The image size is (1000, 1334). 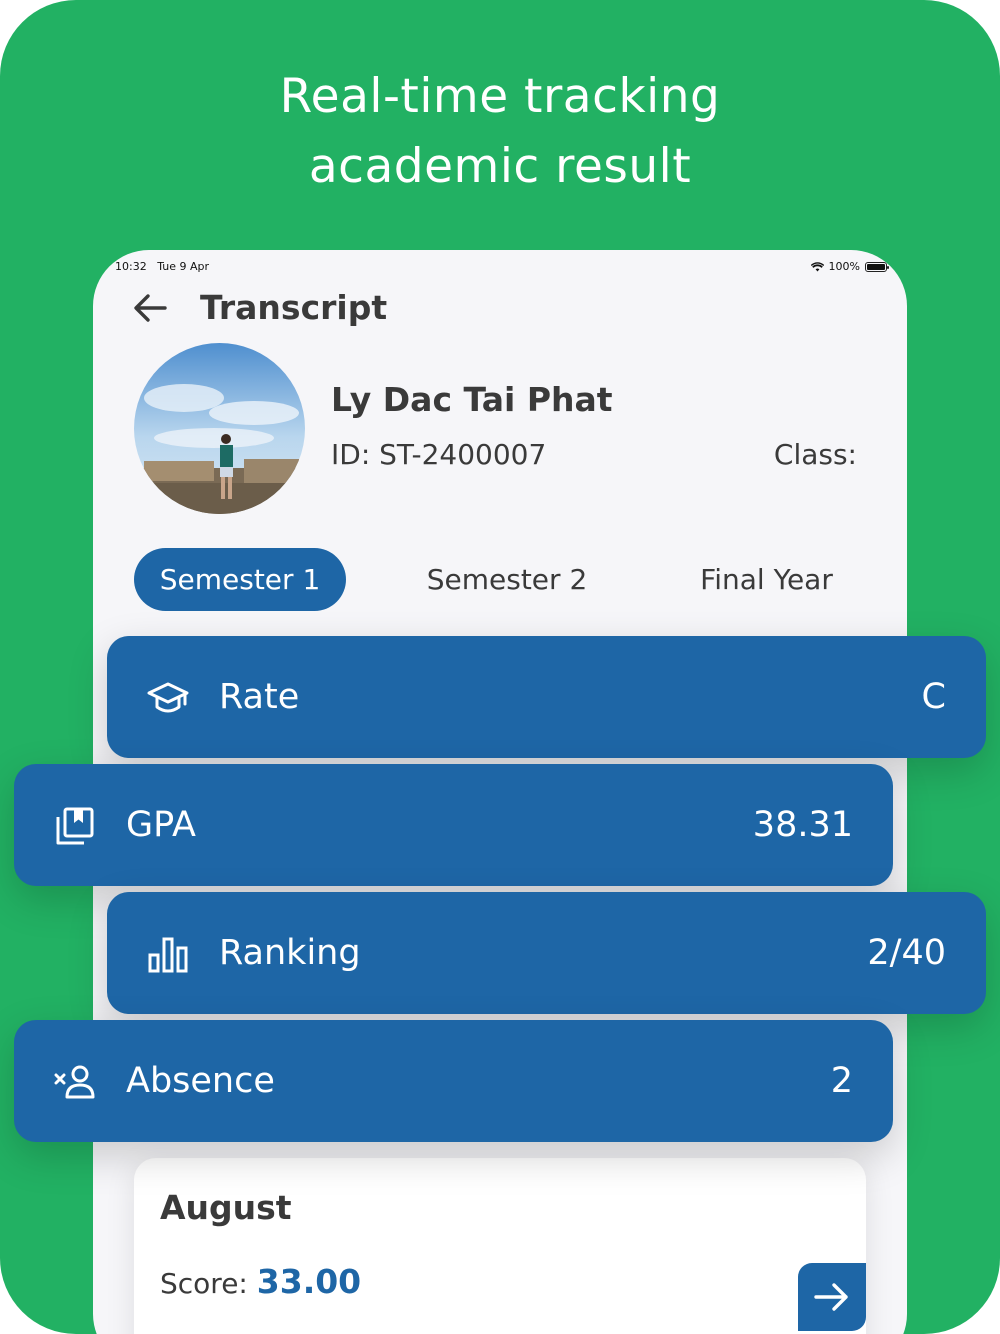 I want to click on page-header: Transcript, so click(x=259, y=307).